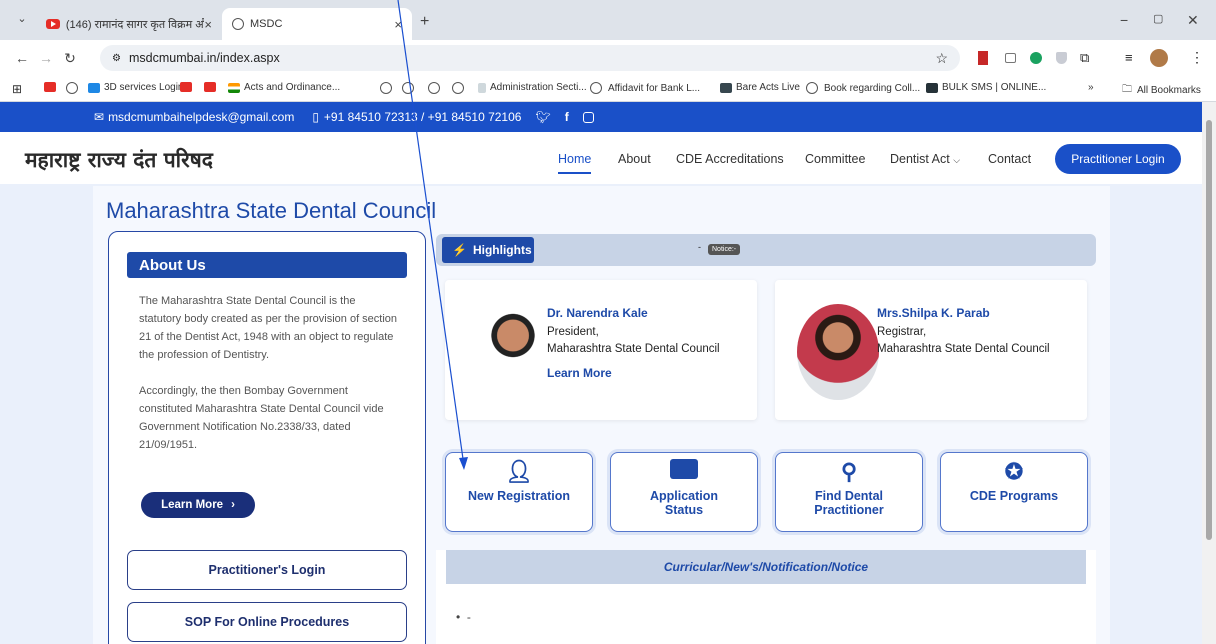  Describe the element at coordinates (423, 117) in the screenshot. I see `phone-text: +91 84510 72313 / +91 84510 72106` at that location.